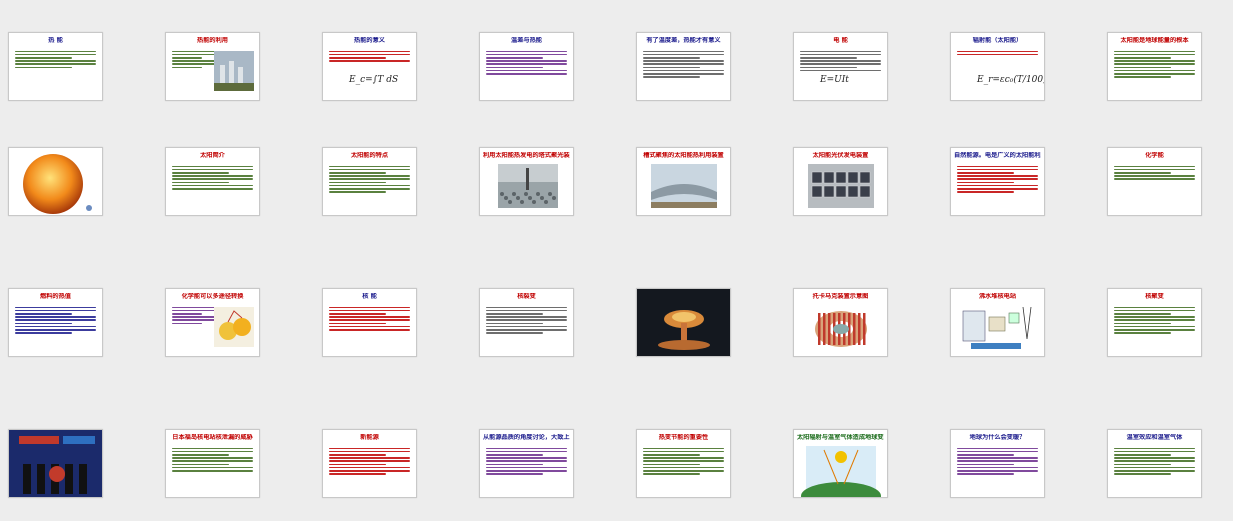 Image resolution: width=1233 pixels, height=521 pixels. Describe the element at coordinates (997, 437) in the screenshot. I see `slide-title: 地球为什么会变暖？` at that location.